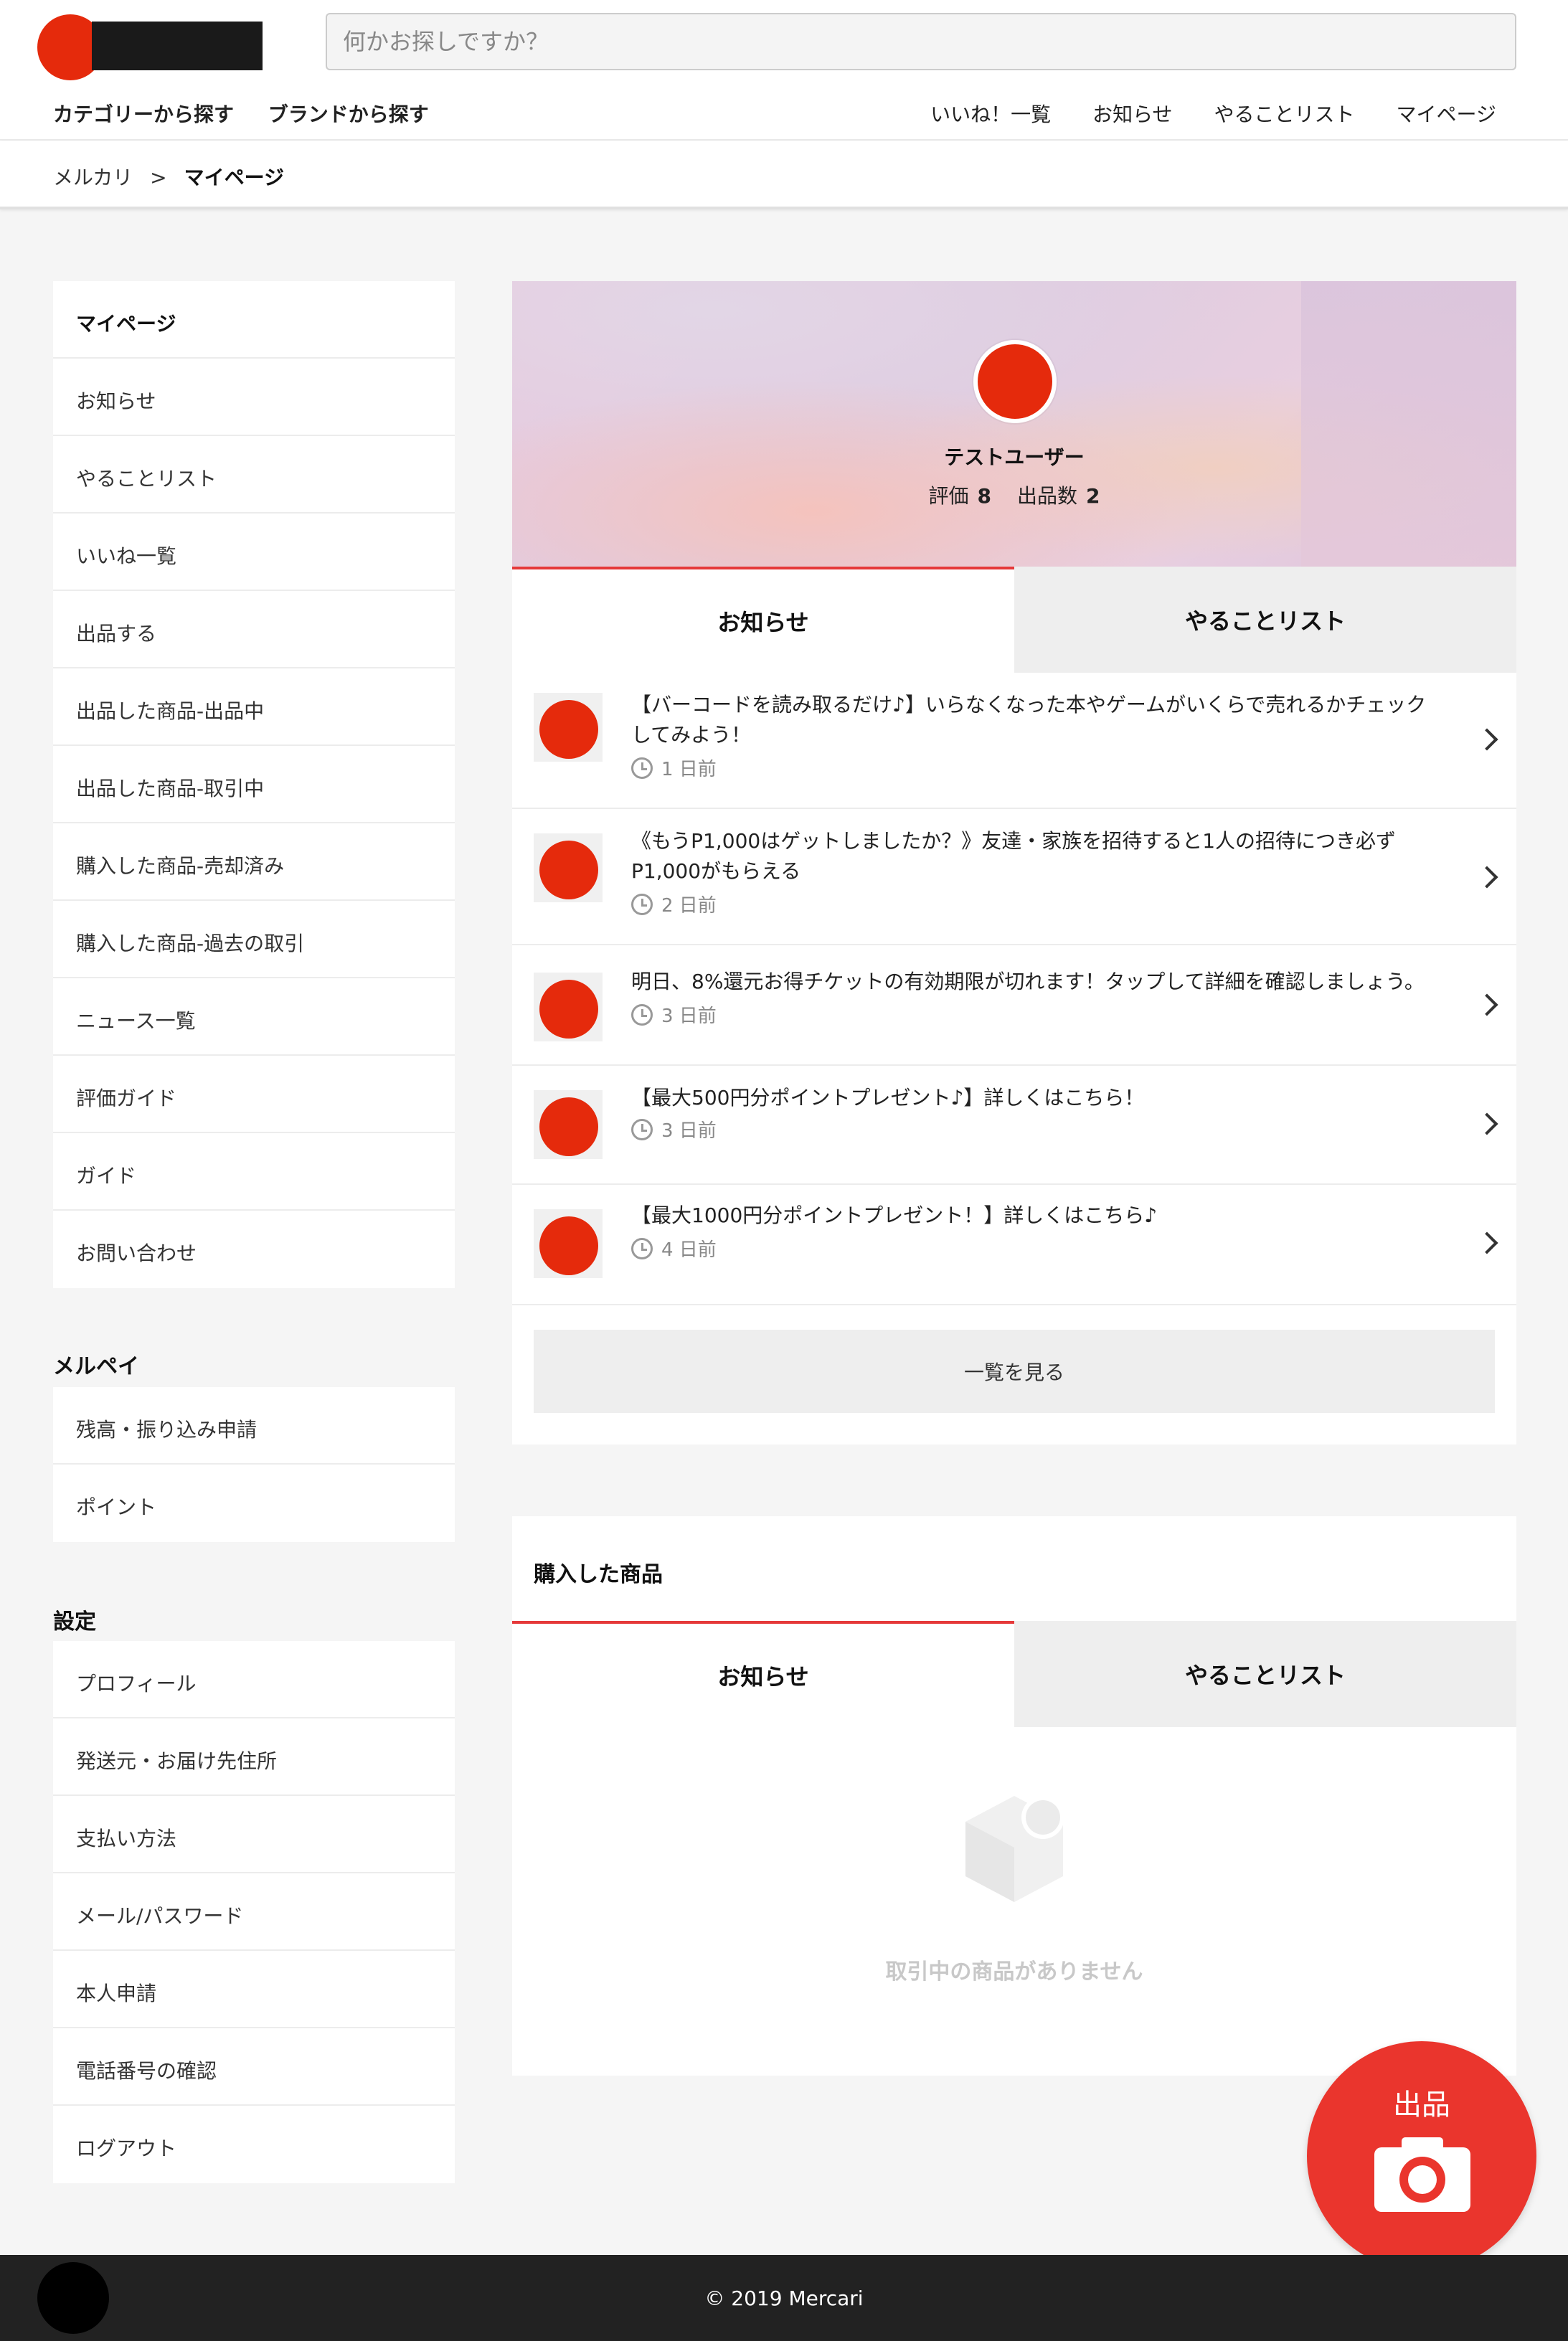  Describe the element at coordinates (1014, 1972) in the screenshot. I see `empty-message: 取引中の商品がありません` at that location.